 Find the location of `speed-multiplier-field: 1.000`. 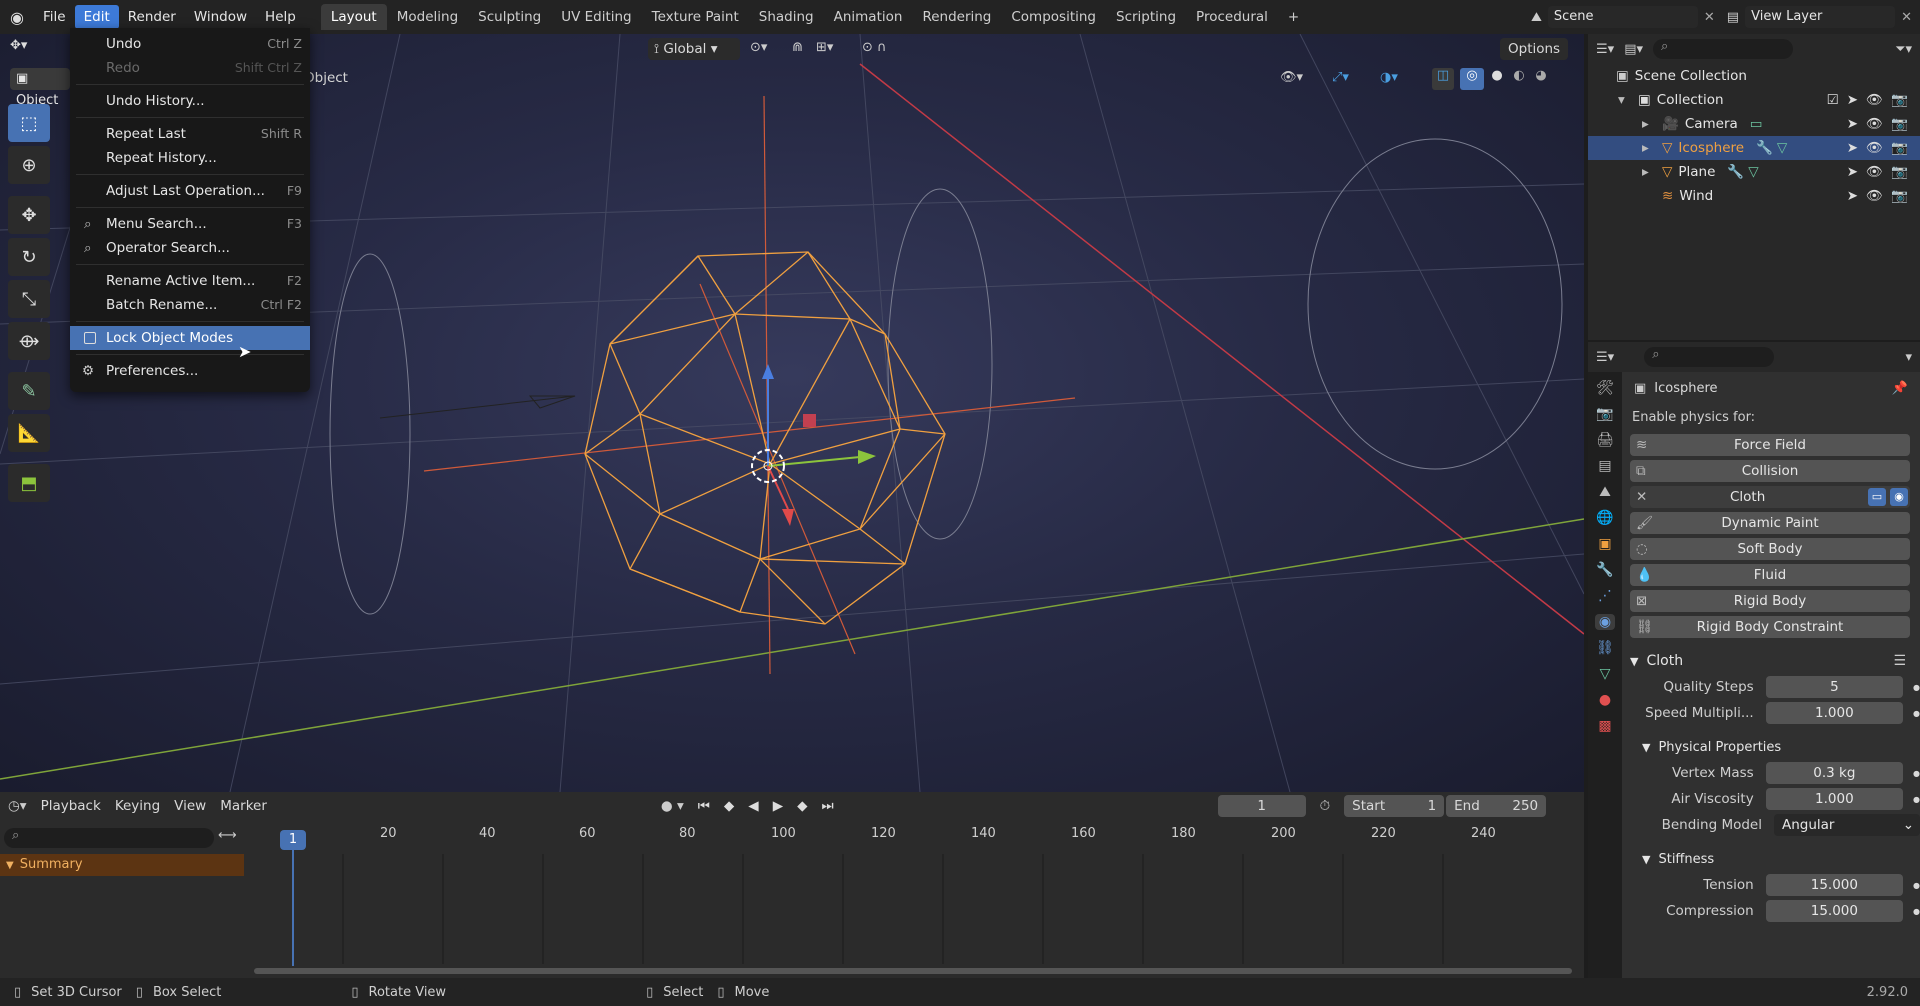

speed-multiplier-field: 1.000 is located at coordinates (1834, 713).